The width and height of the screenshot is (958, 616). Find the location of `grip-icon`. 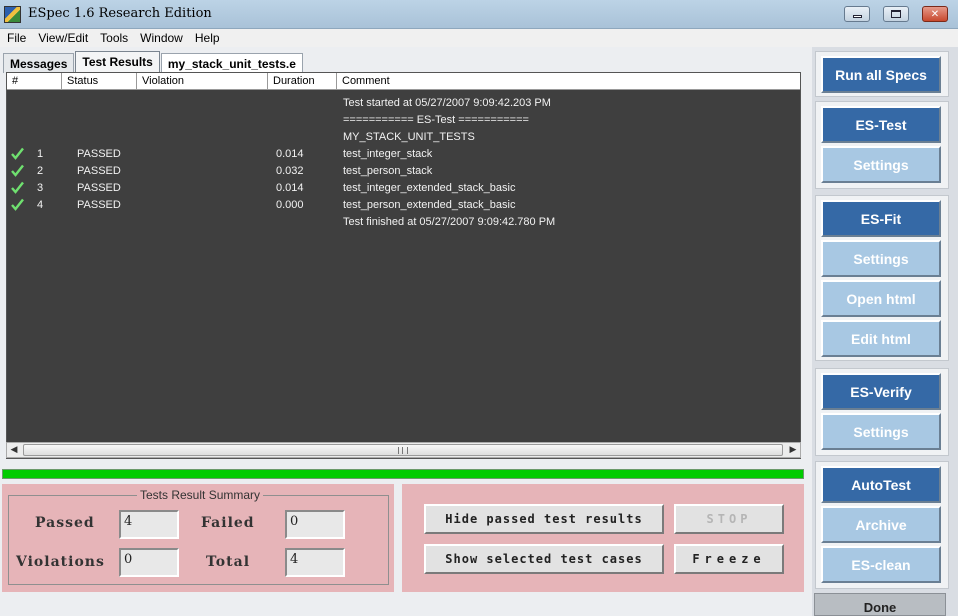

grip-icon is located at coordinates (403, 450).